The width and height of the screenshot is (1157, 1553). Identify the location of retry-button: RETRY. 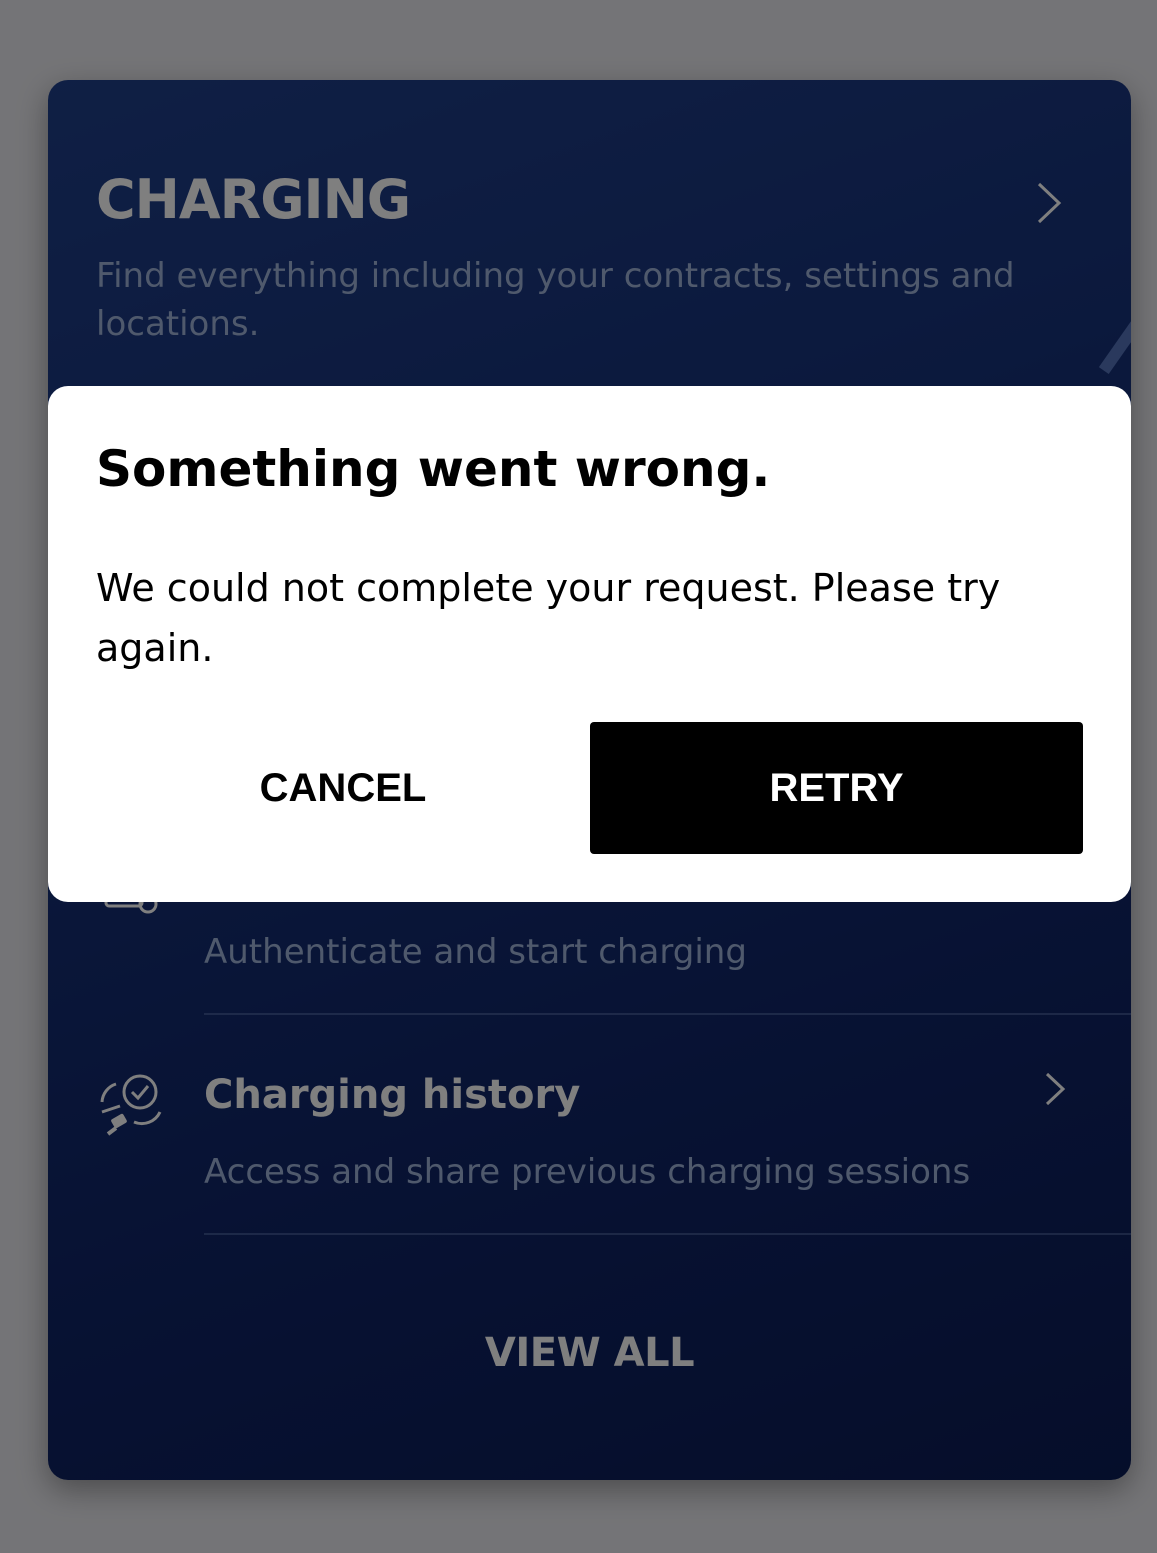
(836, 788).